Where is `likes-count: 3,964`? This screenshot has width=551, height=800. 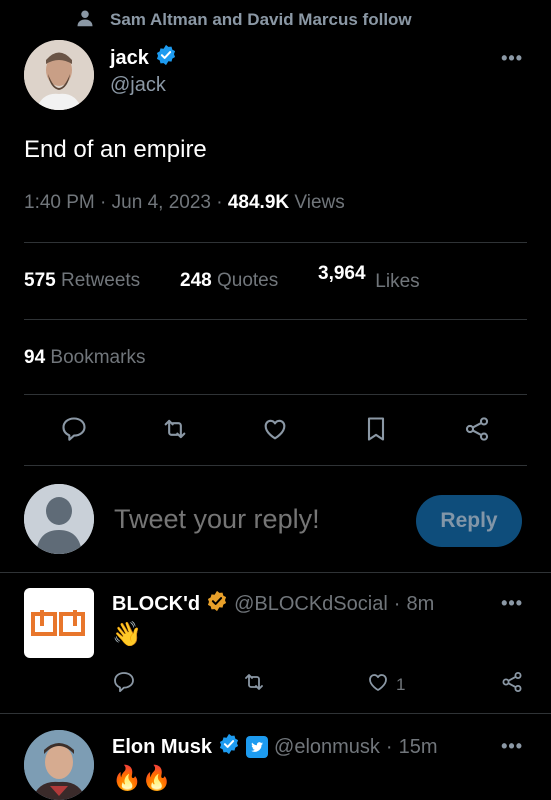
likes-count: 3,964 is located at coordinates (342, 273).